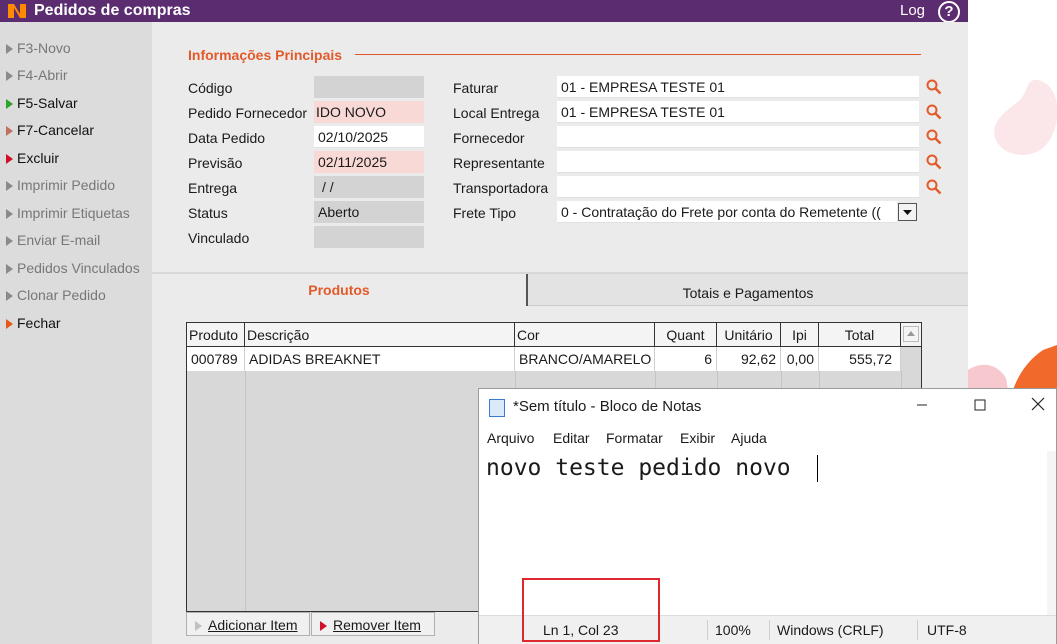  What do you see at coordinates (817, 468) in the screenshot?
I see `text-caret` at bounding box center [817, 468].